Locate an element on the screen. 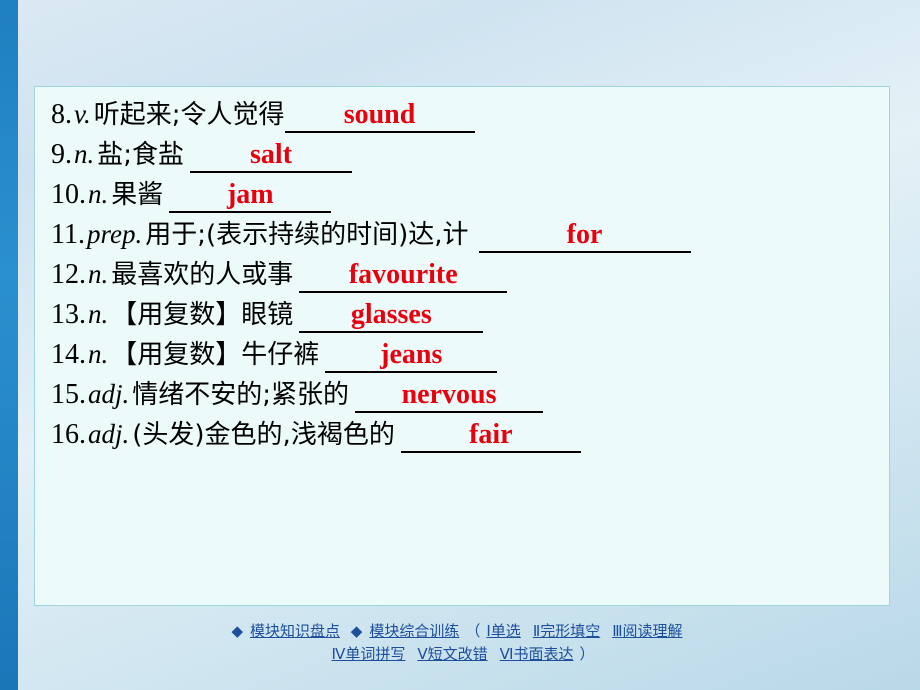  chinese-meaning: 情绪不安的;紧张的 is located at coordinates (241, 395).